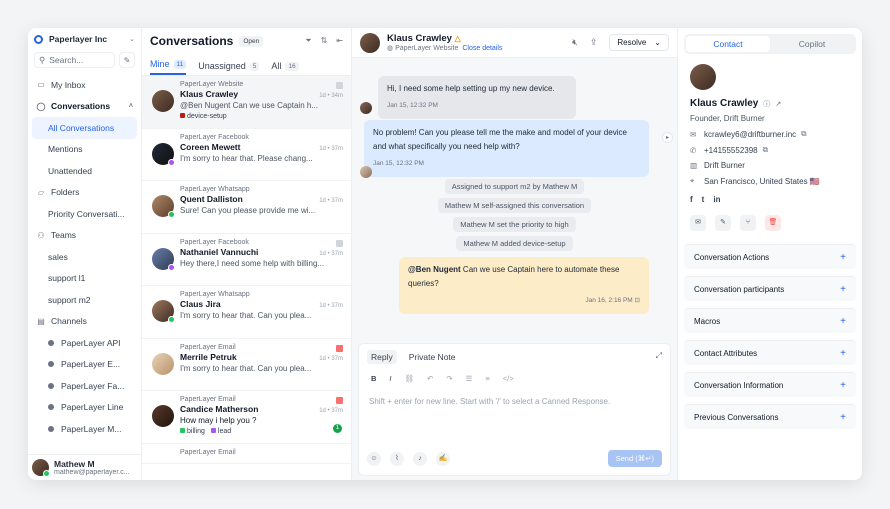 The width and height of the screenshot is (890, 509). Describe the element at coordinates (84, 85) in the screenshot. I see `sidebar-item-my-inbox: ▭ My Inbox` at that location.